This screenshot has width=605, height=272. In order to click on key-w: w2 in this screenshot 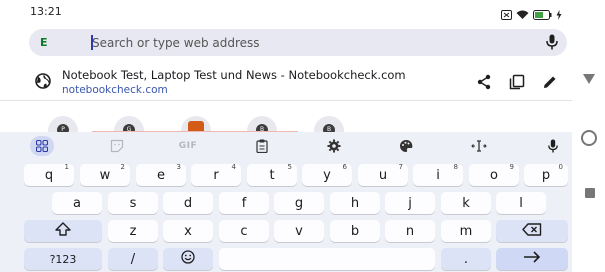, I will do `click(105, 174)`.